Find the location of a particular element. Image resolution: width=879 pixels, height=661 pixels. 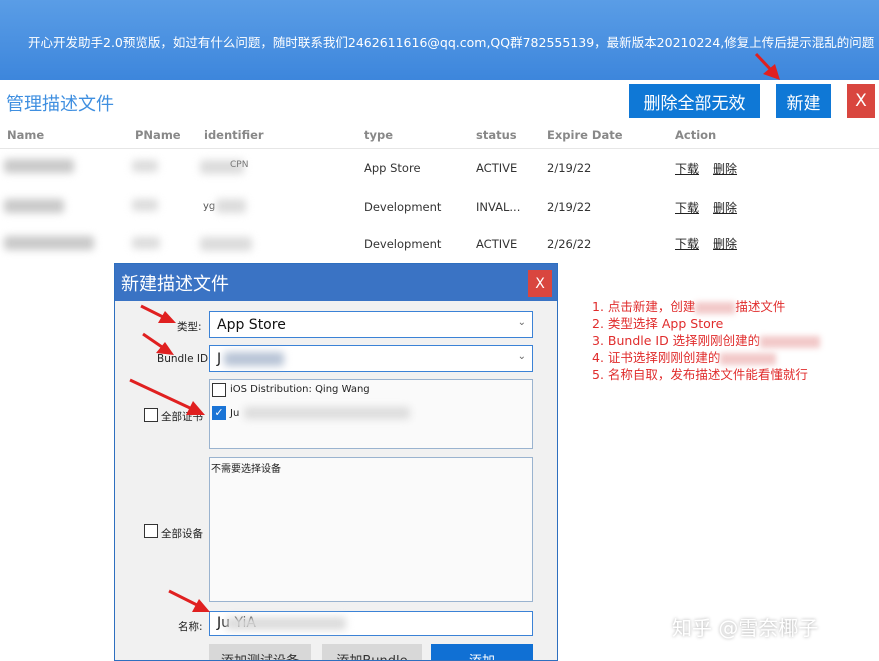

watermark: 知乎 @雪奈椰子 is located at coordinates (745, 628).